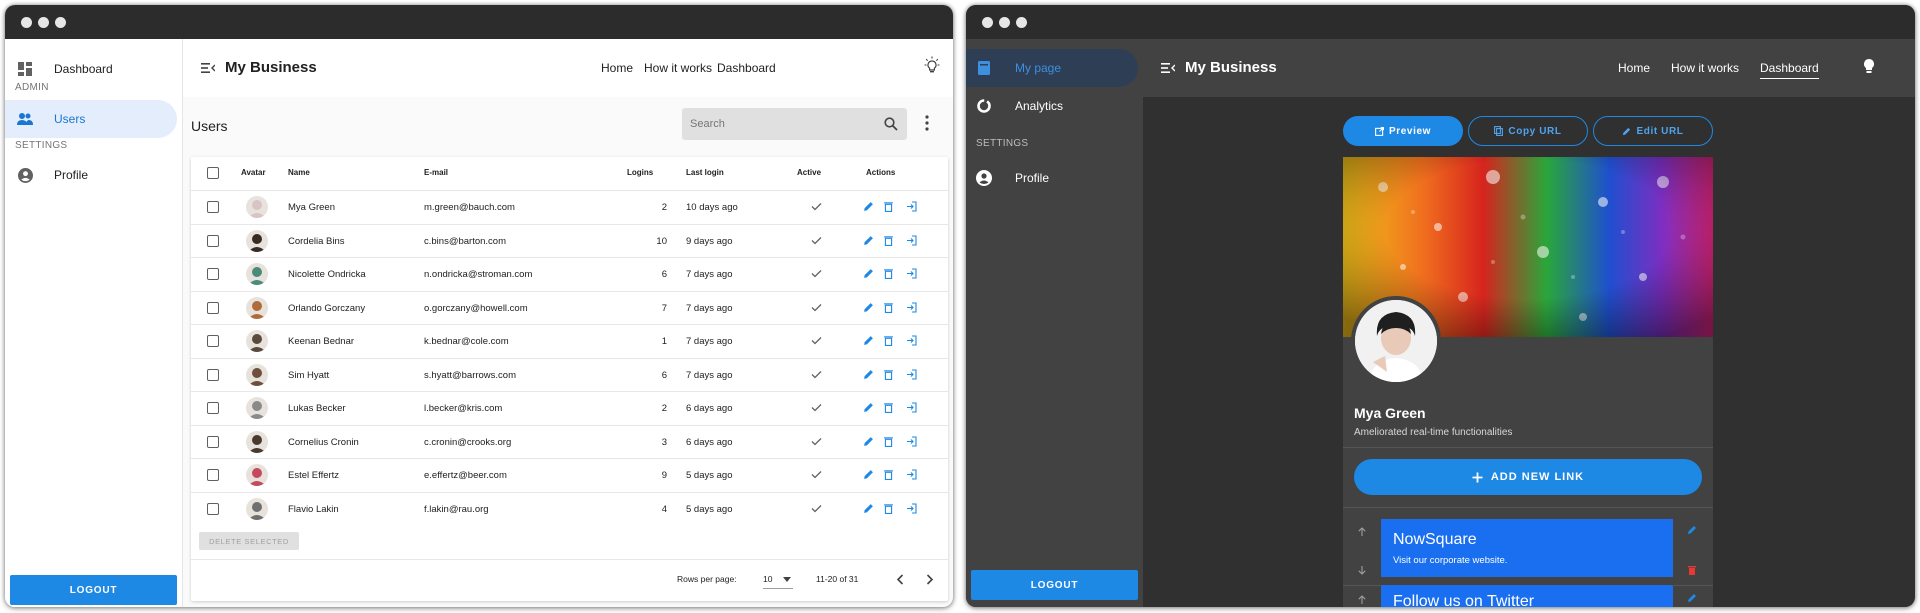 Image resolution: width=1920 pixels, height=613 pixels. What do you see at coordinates (91, 119) in the screenshot?
I see `sidebar-item-users: Users` at bounding box center [91, 119].